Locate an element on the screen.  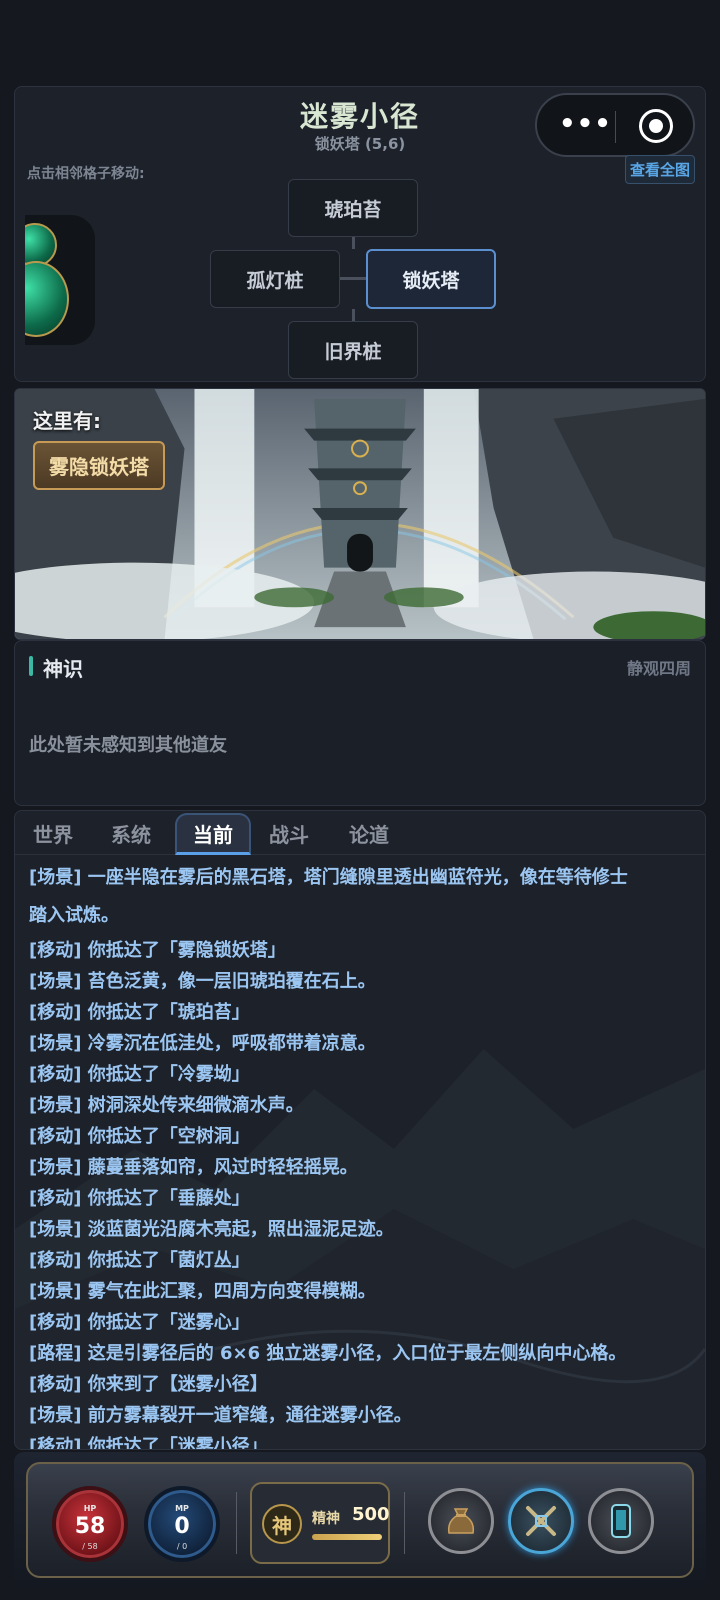
hp-value: 58 is located at coordinates (90, 1526).